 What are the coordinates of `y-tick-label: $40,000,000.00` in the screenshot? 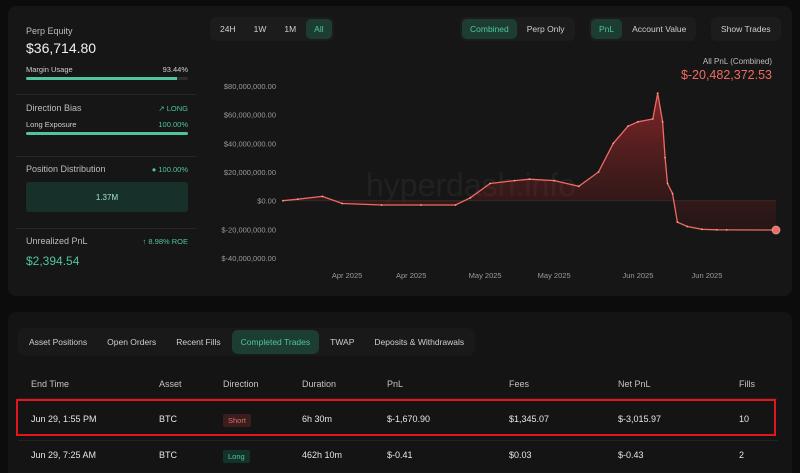 It's located at (250, 143).